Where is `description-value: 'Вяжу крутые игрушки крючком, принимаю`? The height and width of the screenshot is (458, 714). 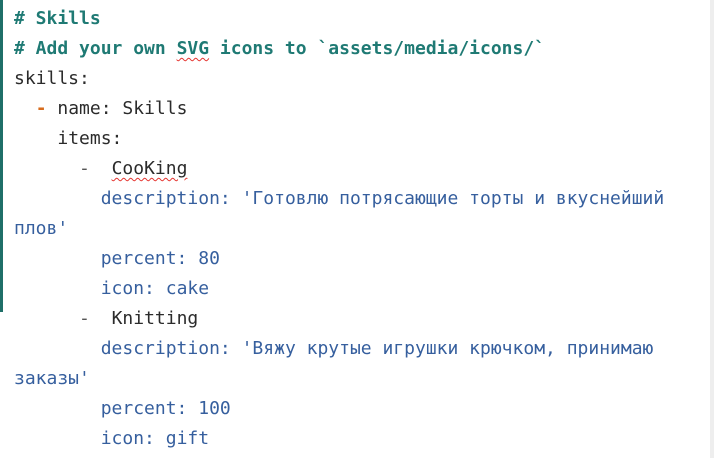 description-value: 'Вяжу крутые игрушки крючком, принимаю is located at coordinates (447, 348).